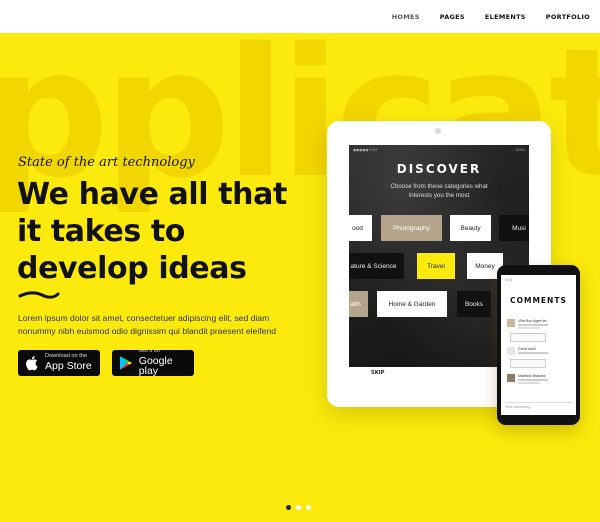 The height and width of the screenshot is (522, 600). Describe the element at coordinates (538, 300) in the screenshot. I see `comments-title: COMMENTS` at that location.